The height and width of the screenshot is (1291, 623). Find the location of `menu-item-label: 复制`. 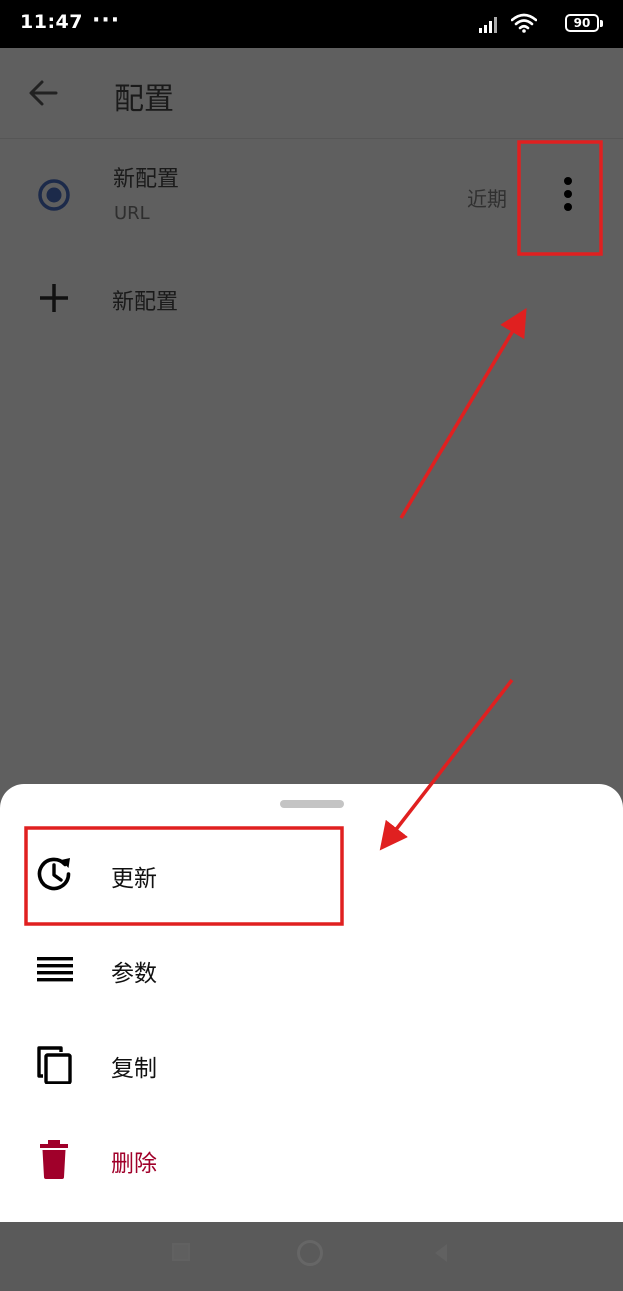

menu-item-label: 复制 is located at coordinates (134, 1069).